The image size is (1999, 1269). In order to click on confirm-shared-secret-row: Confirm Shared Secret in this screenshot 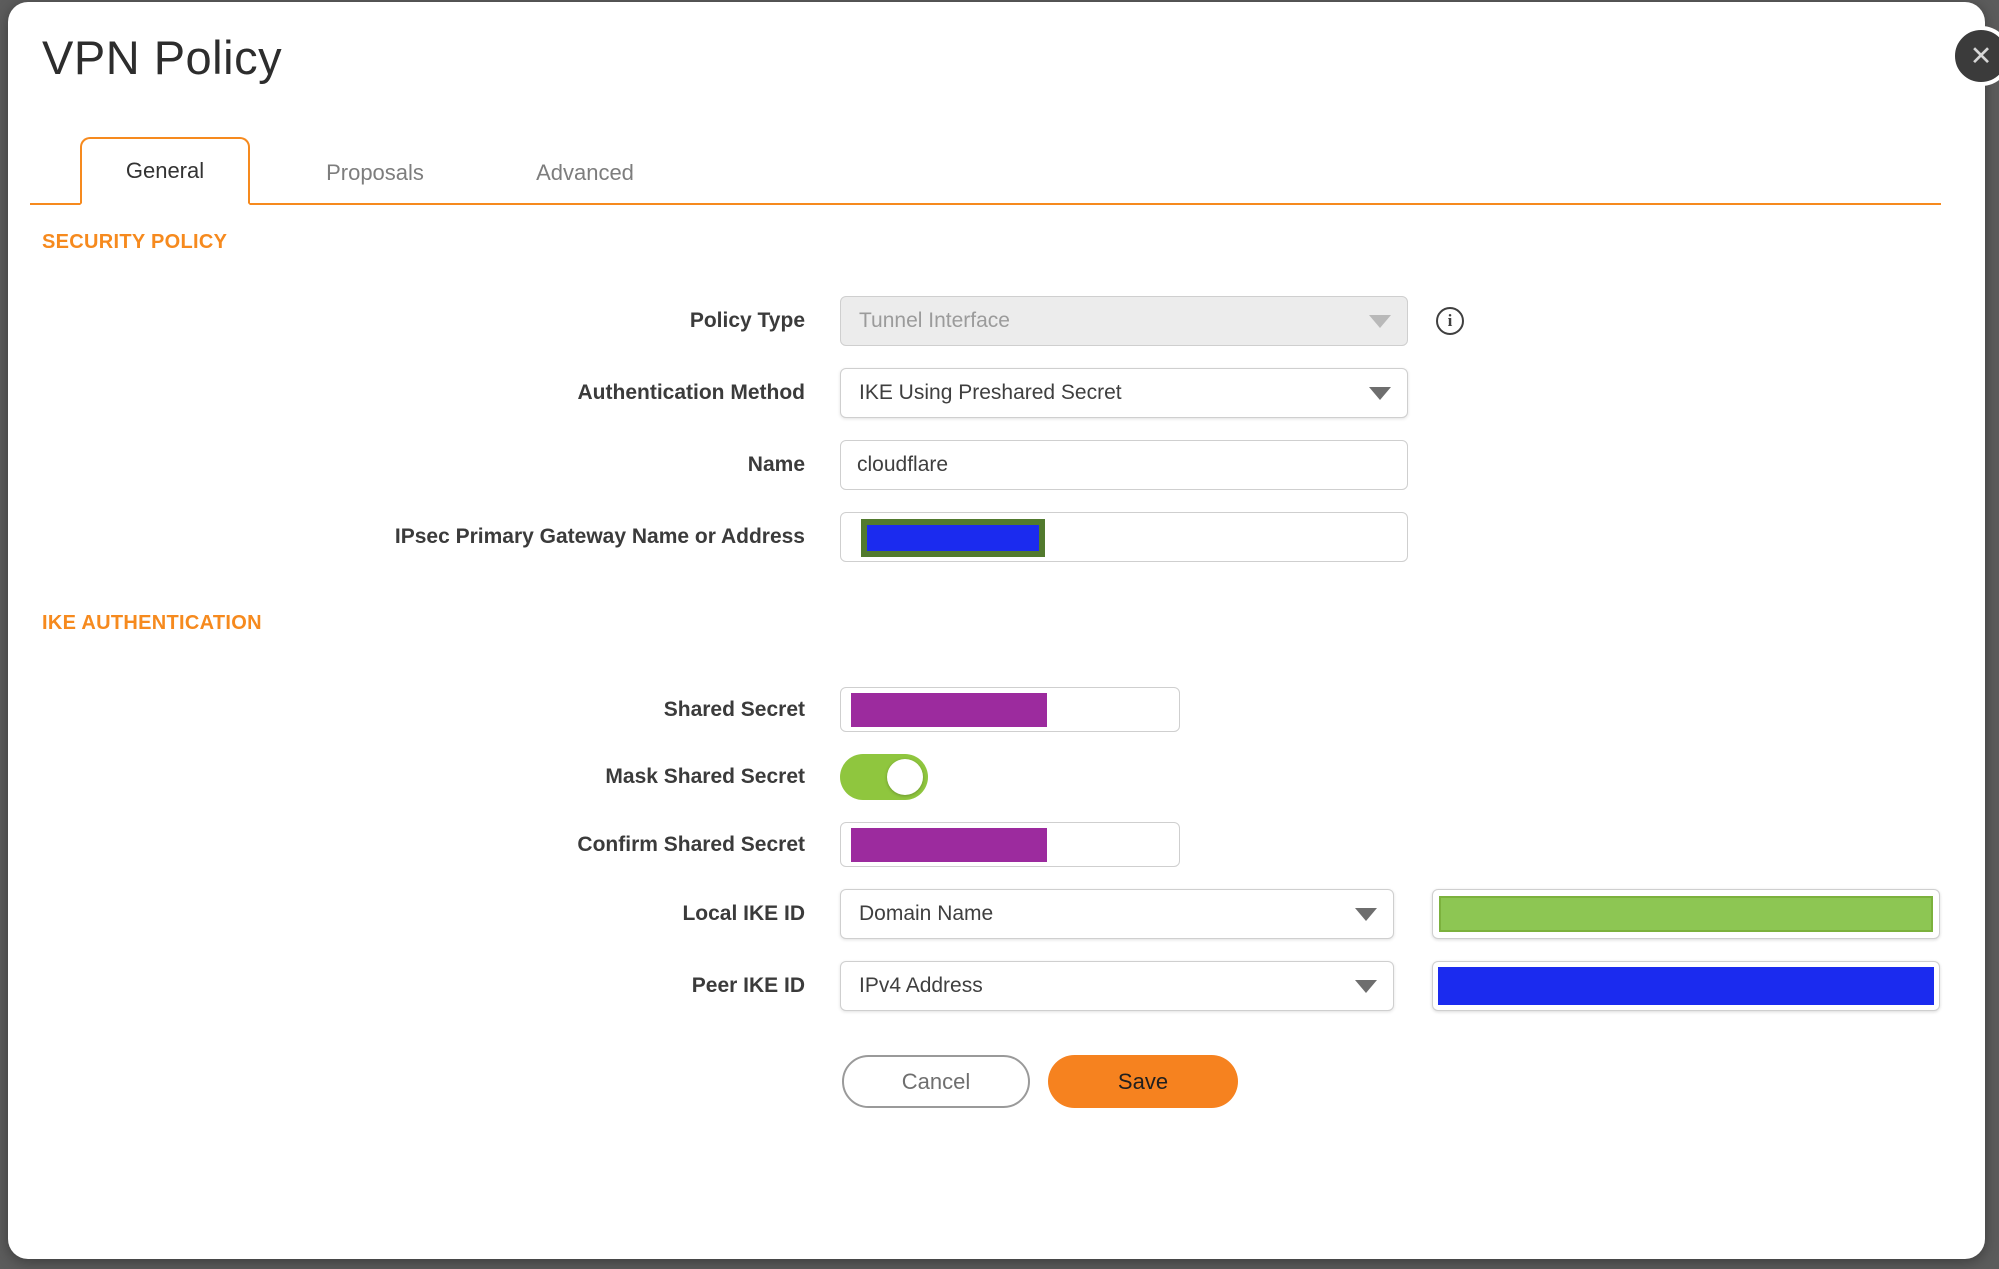, I will do `click(996, 844)`.